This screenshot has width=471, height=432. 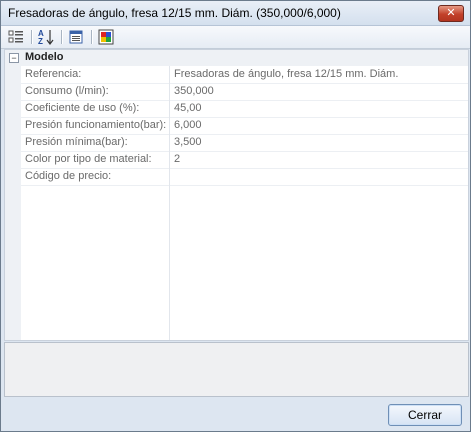 I want to click on property-name: Coeficiente de uso (%):, so click(x=82, y=108).